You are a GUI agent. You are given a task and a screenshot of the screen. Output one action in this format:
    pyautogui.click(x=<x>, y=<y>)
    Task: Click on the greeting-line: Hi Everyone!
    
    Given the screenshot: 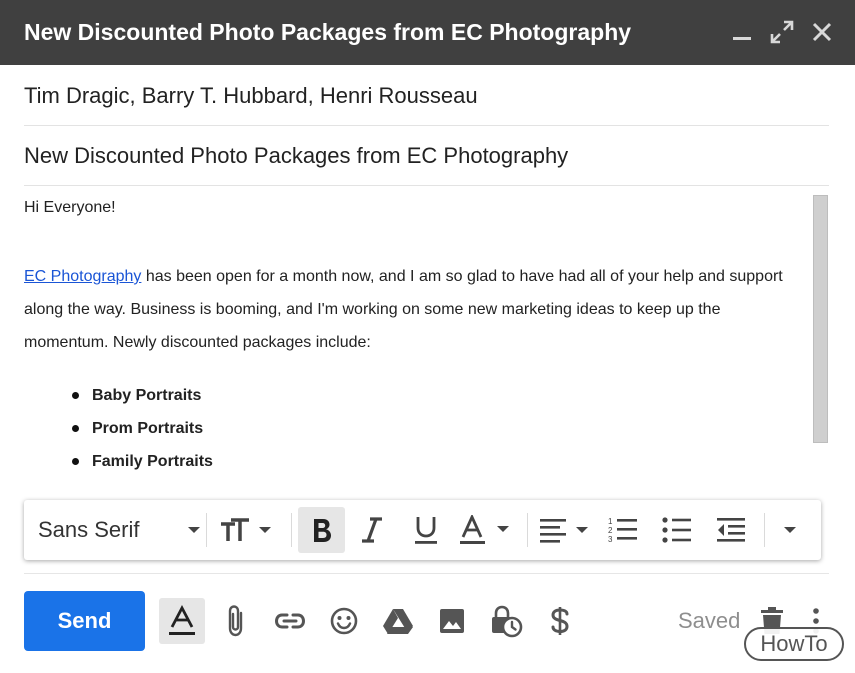 What is the action you would take?
    pyautogui.click(x=70, y=207)
    